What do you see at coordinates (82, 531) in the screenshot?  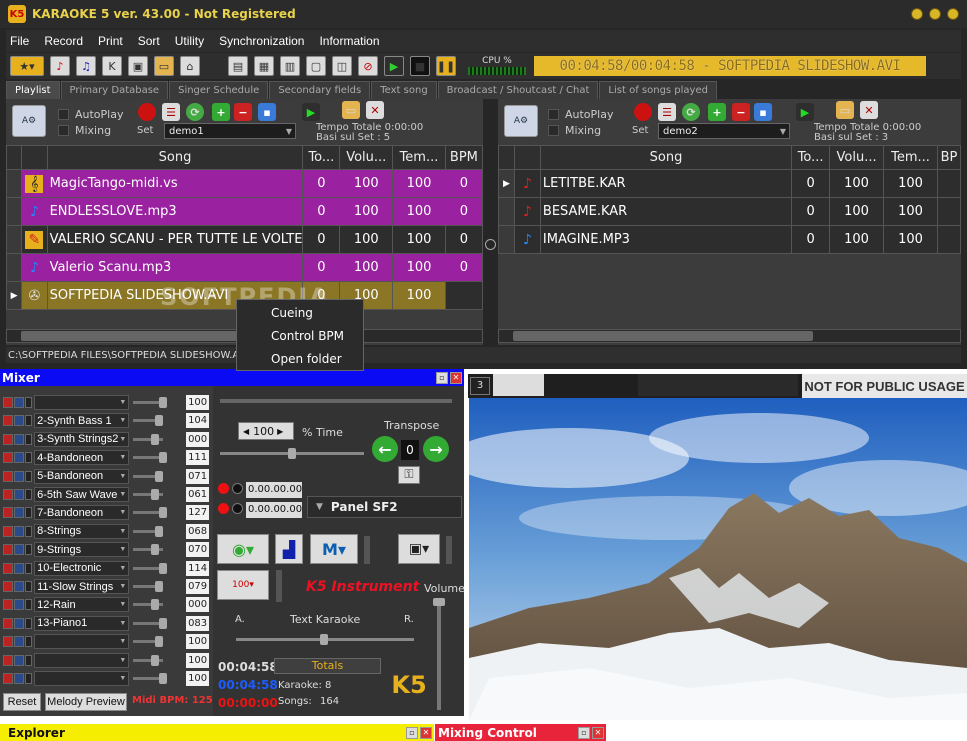 I see `instrument-dropdown: 8-Strings ▼` at bounding box center [82, 531].